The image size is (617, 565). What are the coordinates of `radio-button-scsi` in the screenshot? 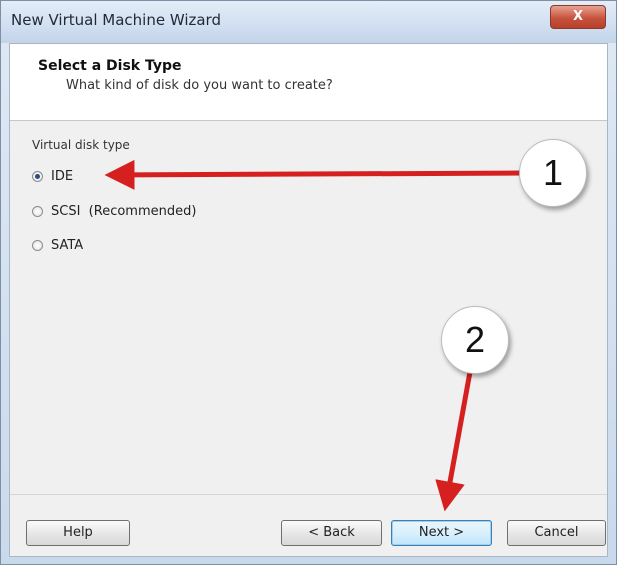 It's located at (37, 211).